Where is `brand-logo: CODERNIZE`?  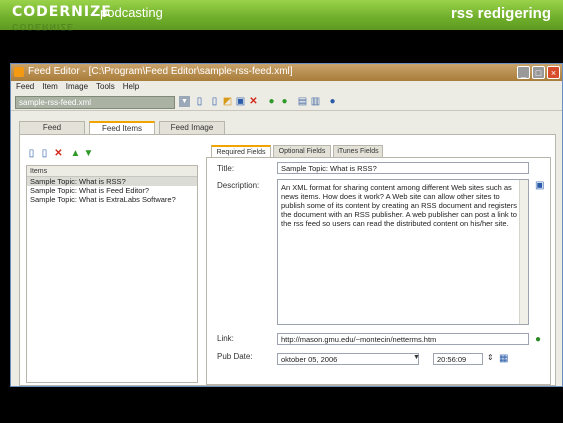 brand-logo: CODERNIZE is located at coordinates (62, 12).